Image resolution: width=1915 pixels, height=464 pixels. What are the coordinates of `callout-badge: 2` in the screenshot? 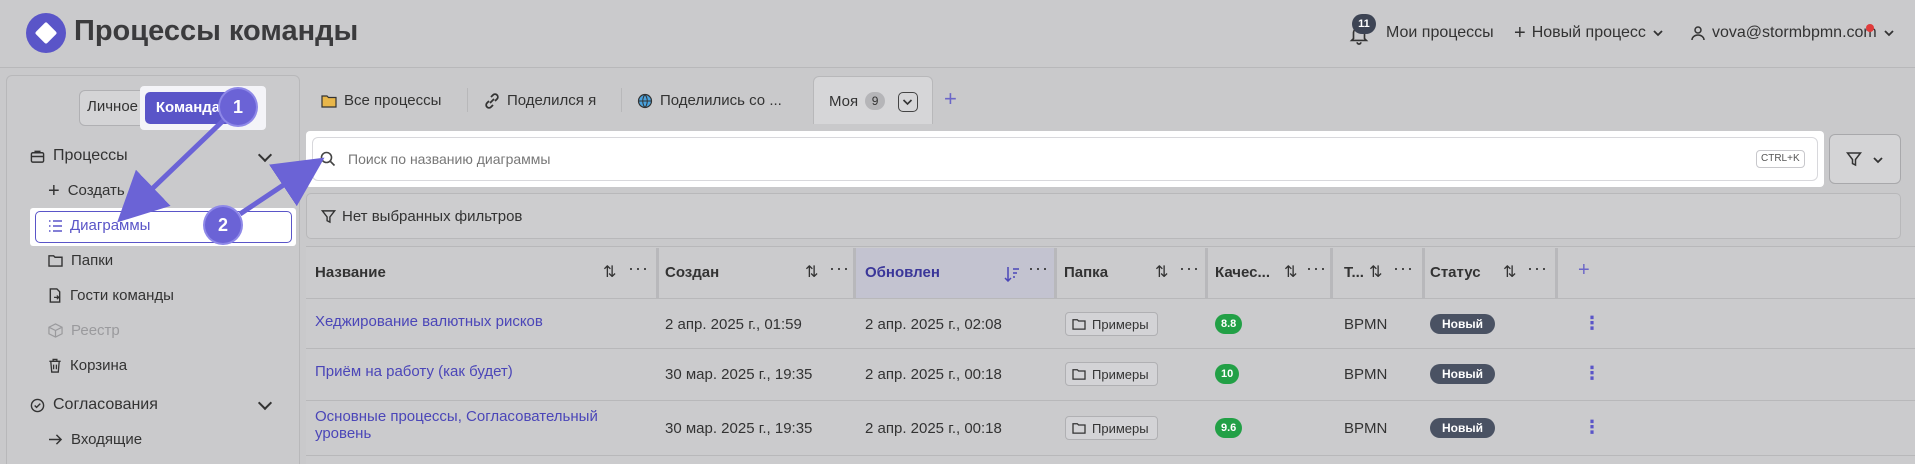 It's located at (223, 225).